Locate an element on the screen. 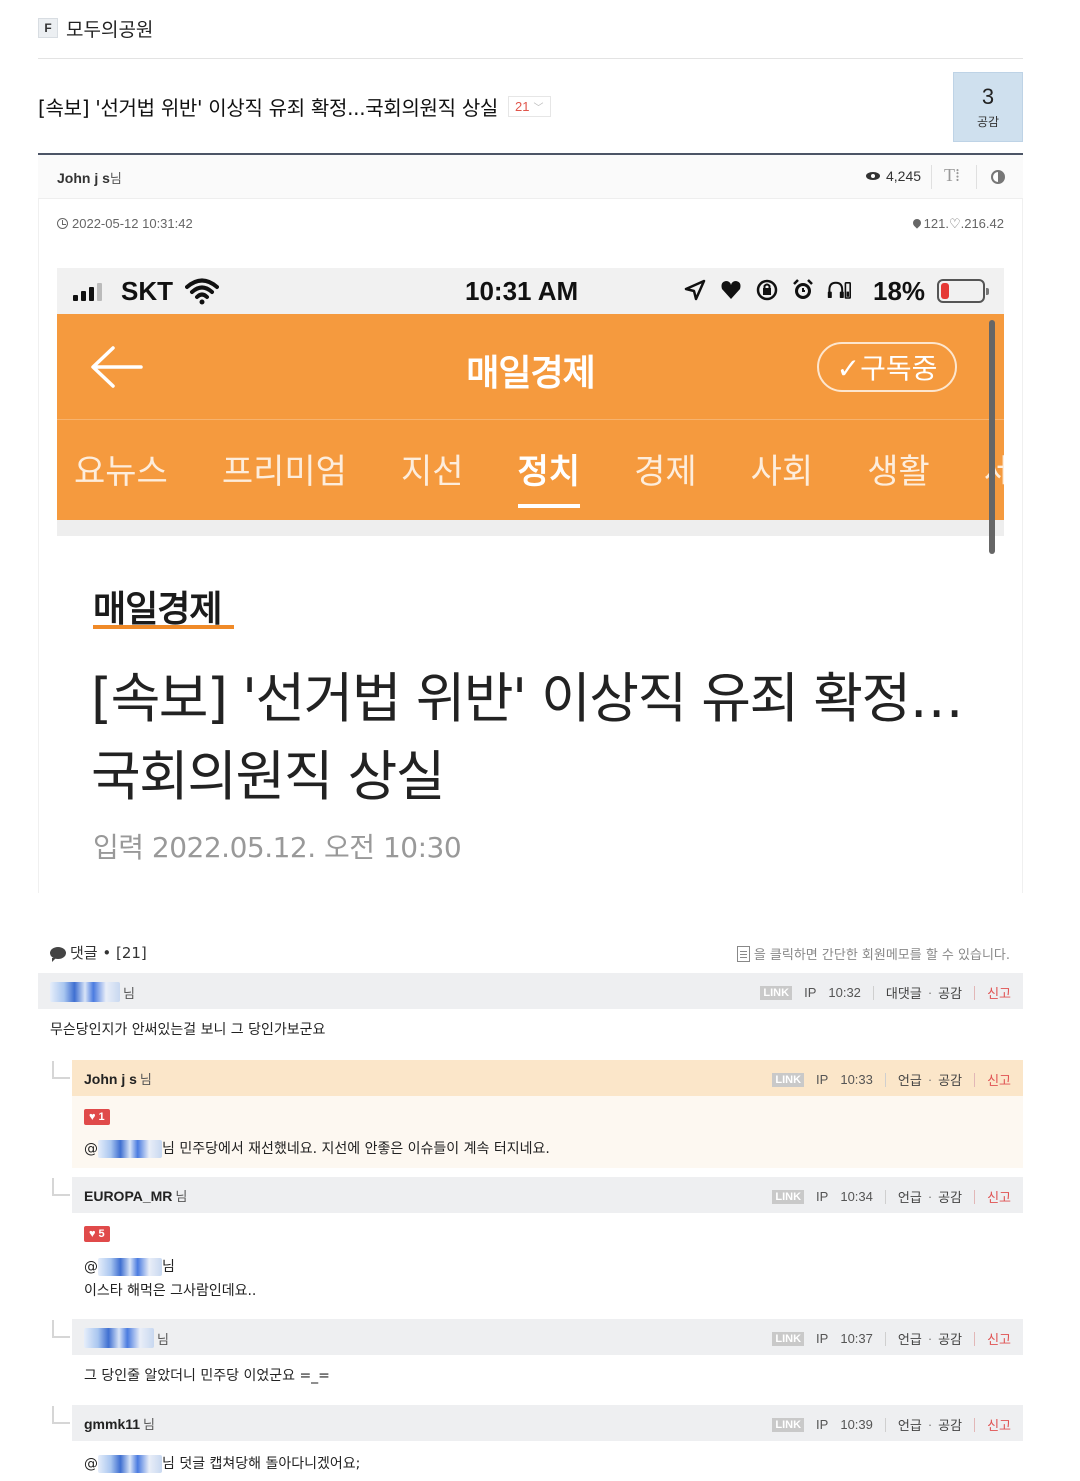  author-bar: John j s님 4,245 T⁞ is located at coordinates (530, 177).